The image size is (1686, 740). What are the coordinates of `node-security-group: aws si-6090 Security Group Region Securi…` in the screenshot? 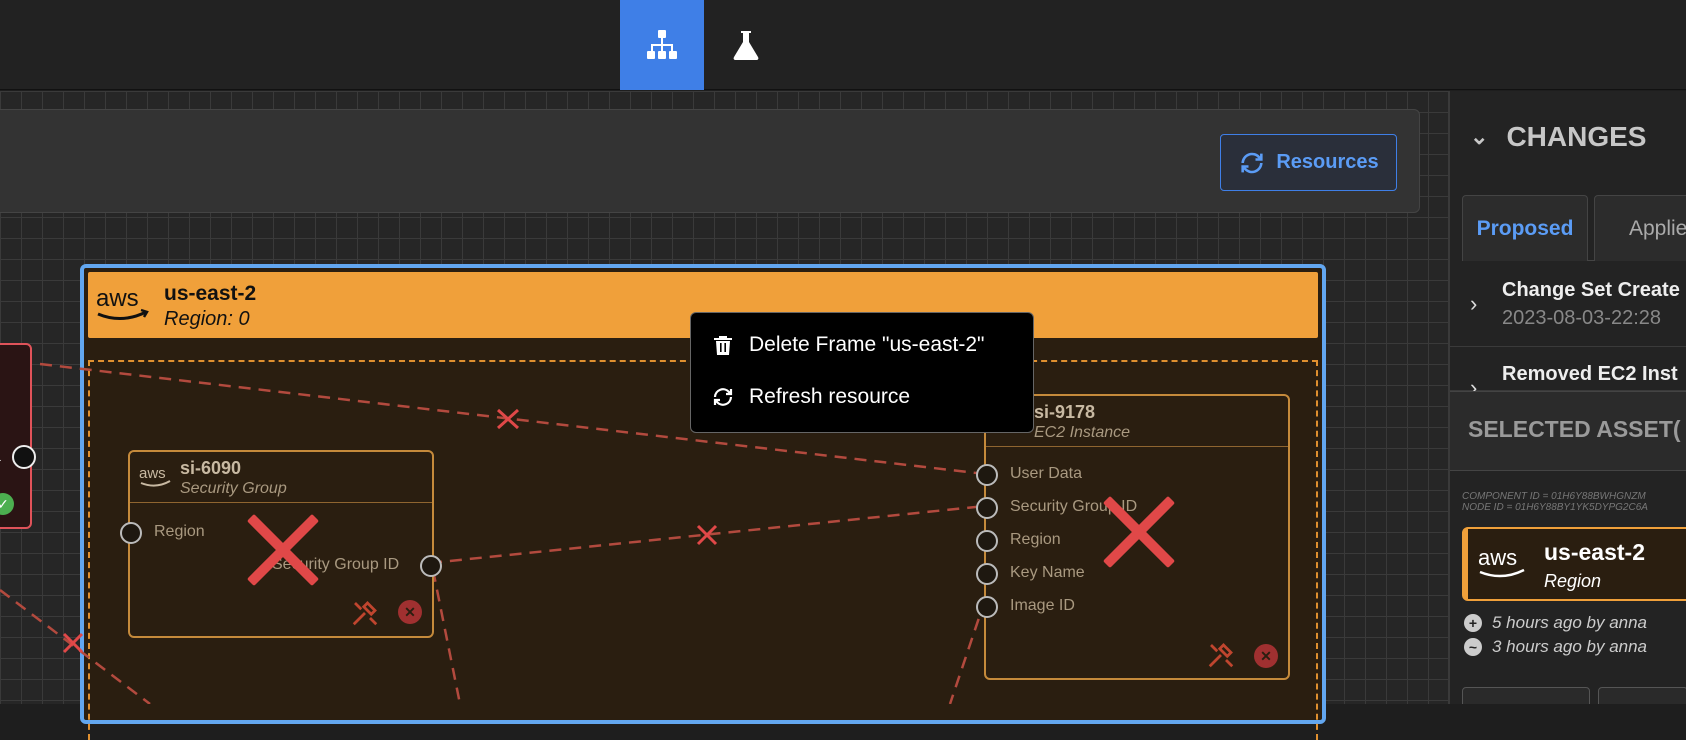 It's located at (281, 544).